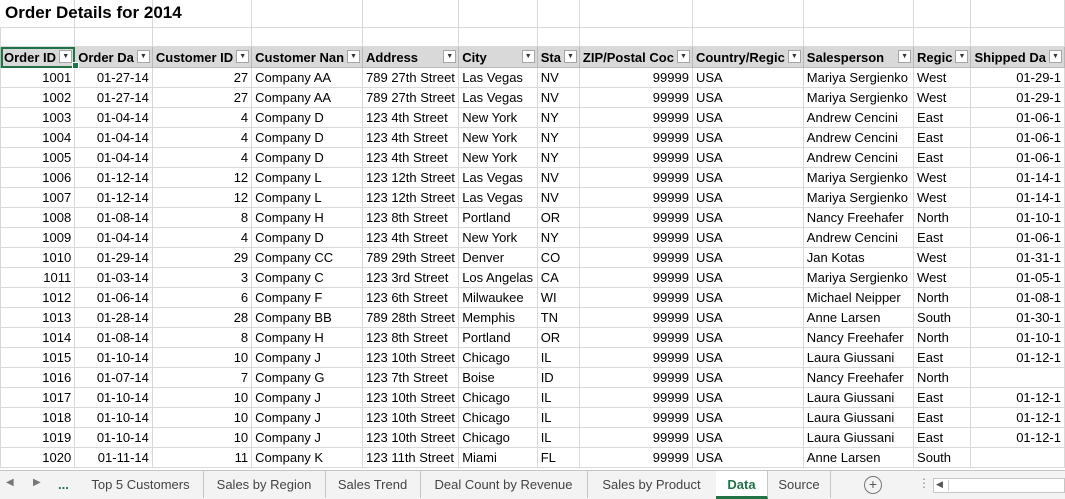 Image resolution: width=1065 pixels, height=499 pixels. I want to click on table-cell: 11, so click(202, 457).